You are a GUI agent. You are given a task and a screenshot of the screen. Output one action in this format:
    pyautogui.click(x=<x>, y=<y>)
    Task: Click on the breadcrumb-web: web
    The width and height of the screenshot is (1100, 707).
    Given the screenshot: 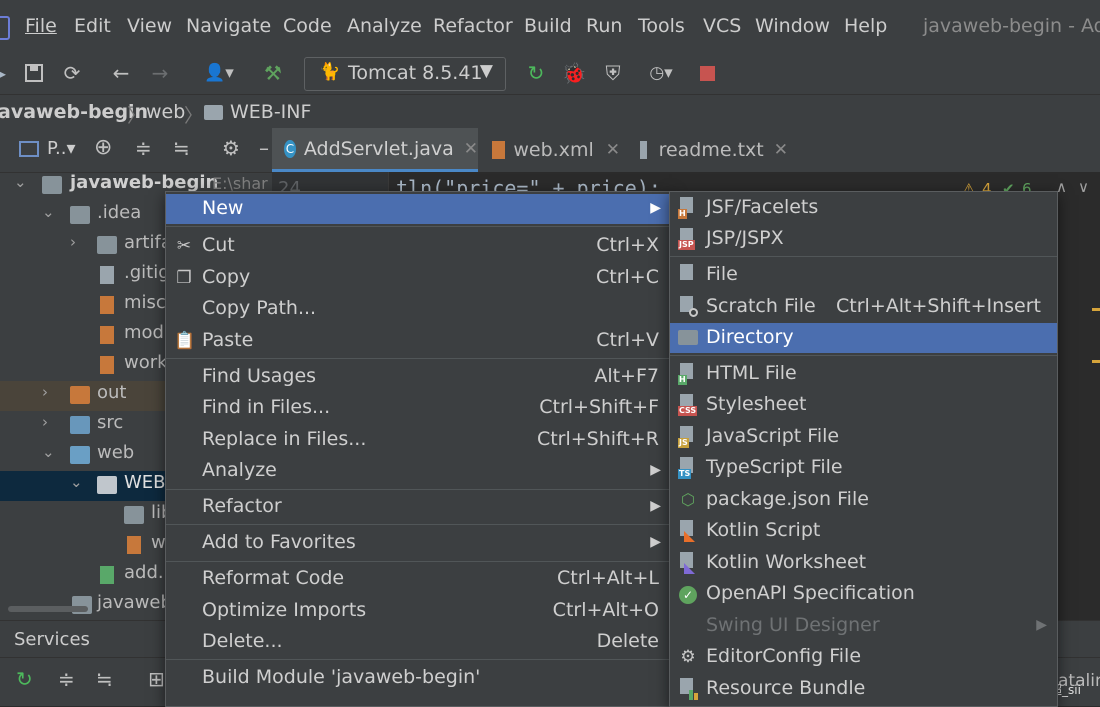 What is the action you would take?
    pyautogui.click(x=165, y=112)
    